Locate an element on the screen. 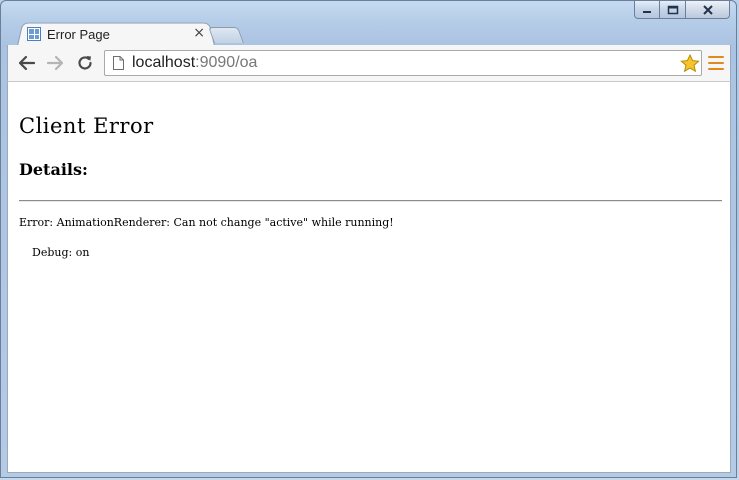 The width and height of the screenshot is (739, 480). details-heading: Details: is located at coordinates (53, 169).